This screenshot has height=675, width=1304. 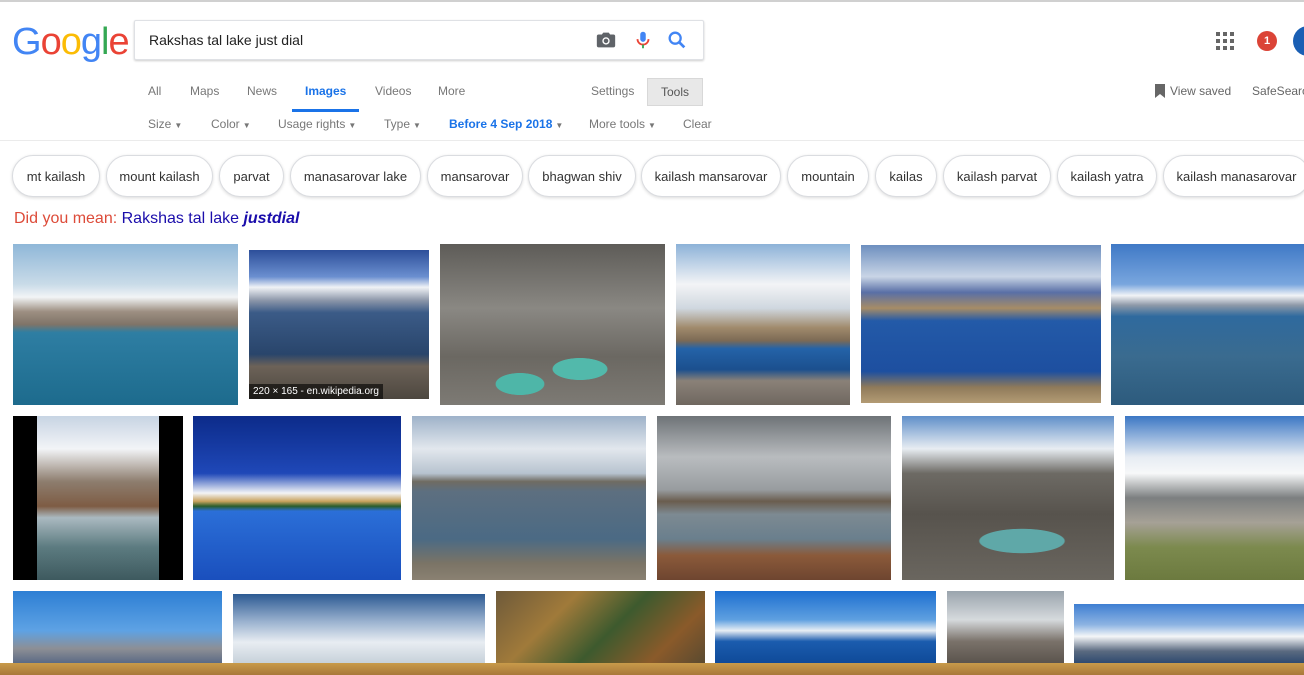 What do you see at coordinates (997, 176) in the screenshot?
I see `related-chip: kailash parvat` at bounding box center [997, 176].